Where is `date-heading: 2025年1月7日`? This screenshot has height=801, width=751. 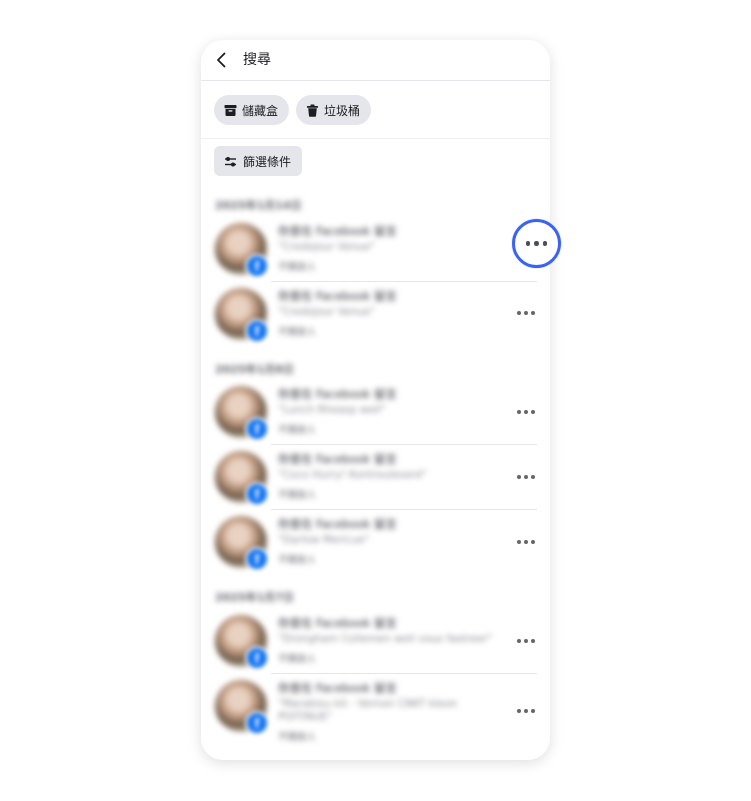 date-heading: 2025年1月7日 is located at coordinates (254, 597).